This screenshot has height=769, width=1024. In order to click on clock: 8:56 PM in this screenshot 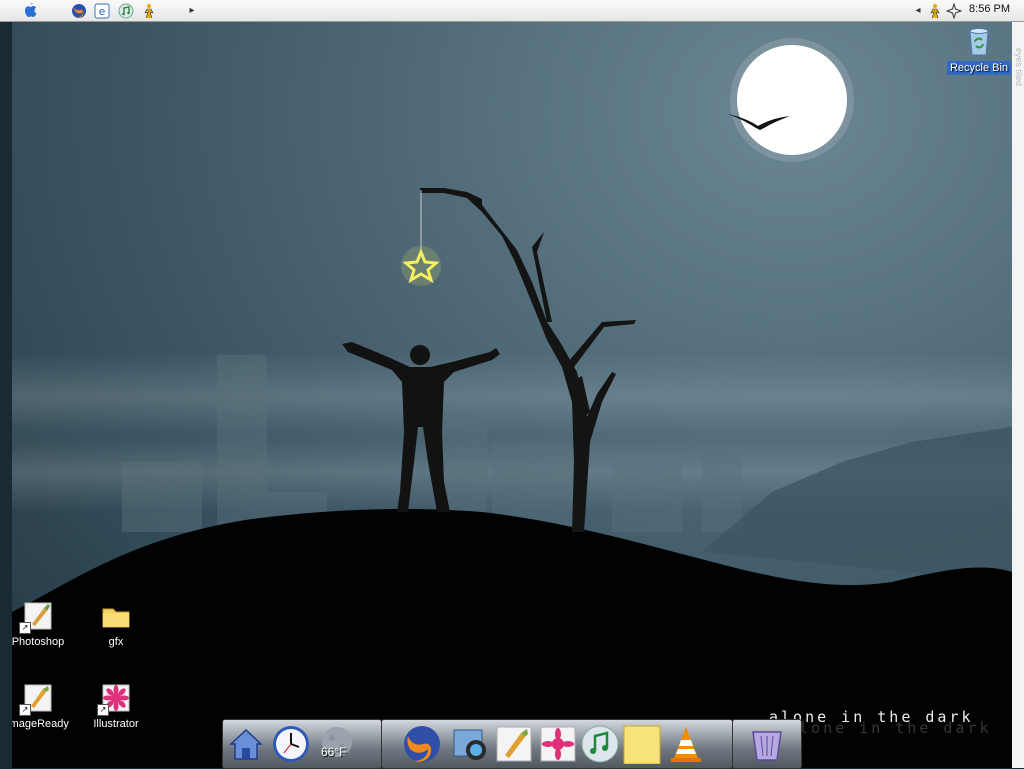, I will do `click(989, 9)`.